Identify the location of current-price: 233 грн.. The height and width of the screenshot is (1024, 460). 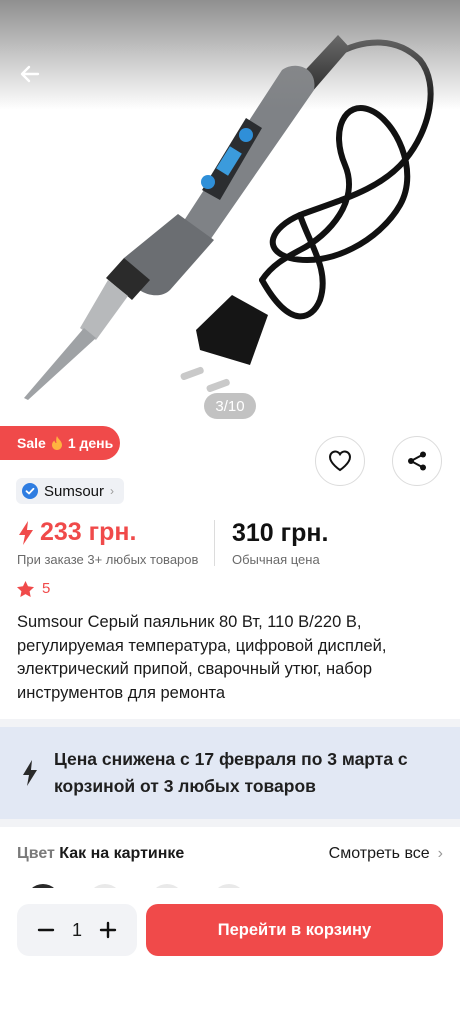
(77, 532).